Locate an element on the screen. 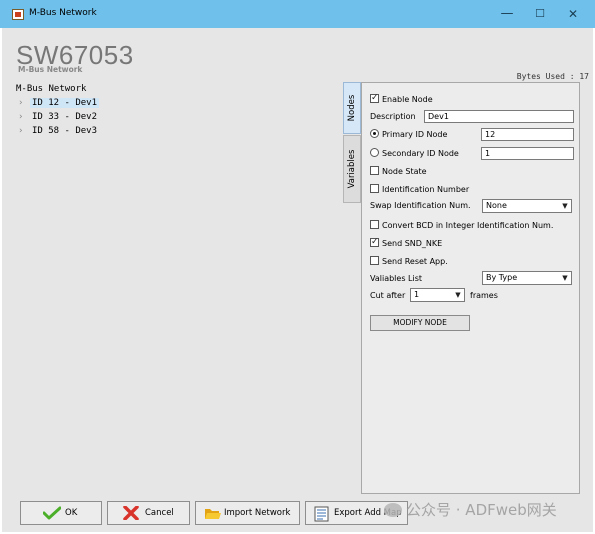 The width and height of the screenshot is (595, 534). ok-button: OK is located at coordinates (61, 513).